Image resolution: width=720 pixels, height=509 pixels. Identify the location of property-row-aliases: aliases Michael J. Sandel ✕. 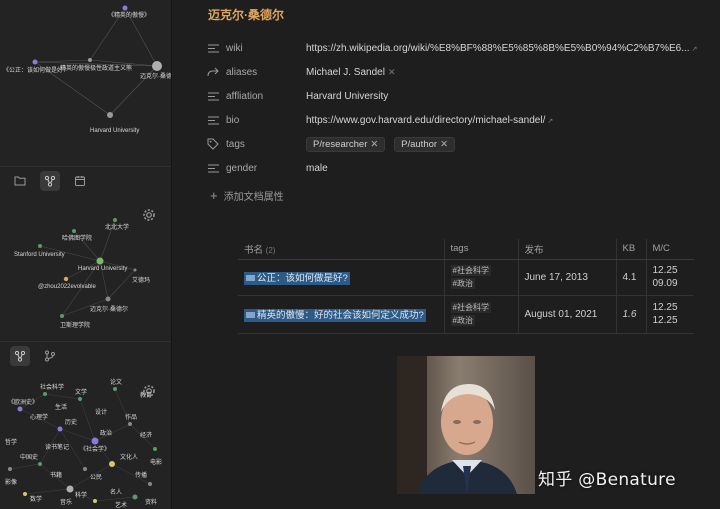
(461, 72).